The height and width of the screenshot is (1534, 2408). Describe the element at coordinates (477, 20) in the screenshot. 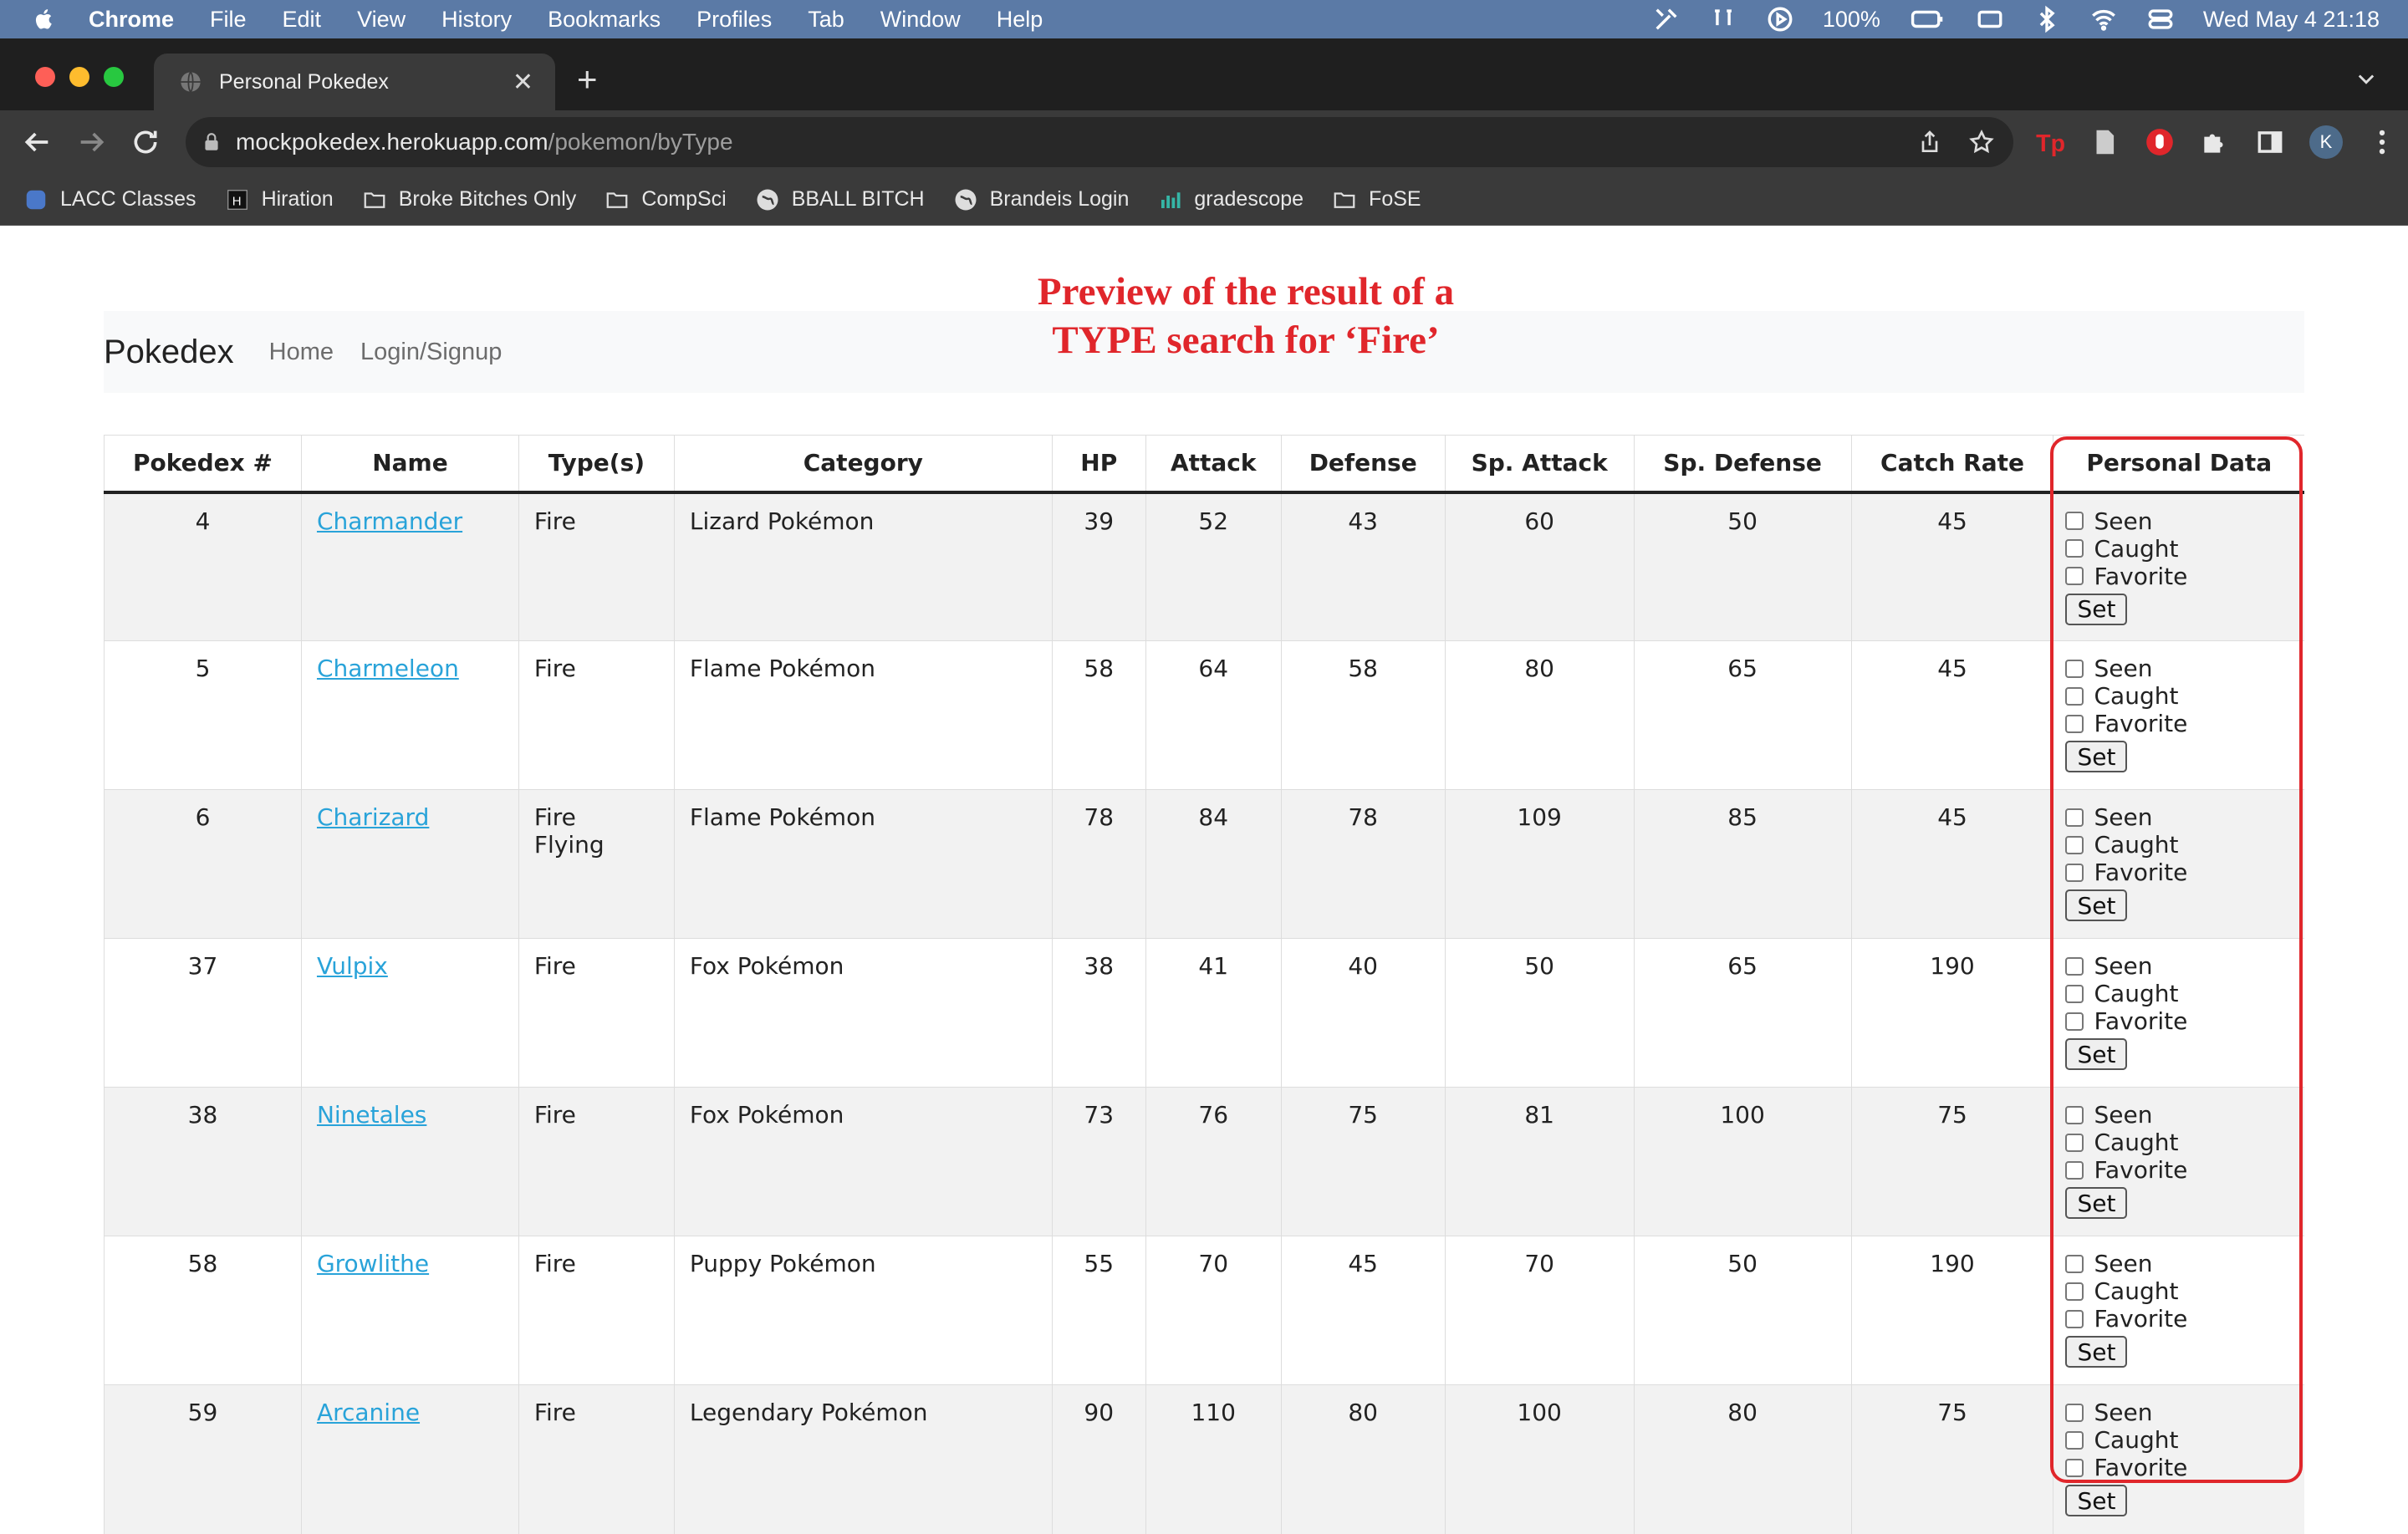

I see `menu-history: History` at that location.